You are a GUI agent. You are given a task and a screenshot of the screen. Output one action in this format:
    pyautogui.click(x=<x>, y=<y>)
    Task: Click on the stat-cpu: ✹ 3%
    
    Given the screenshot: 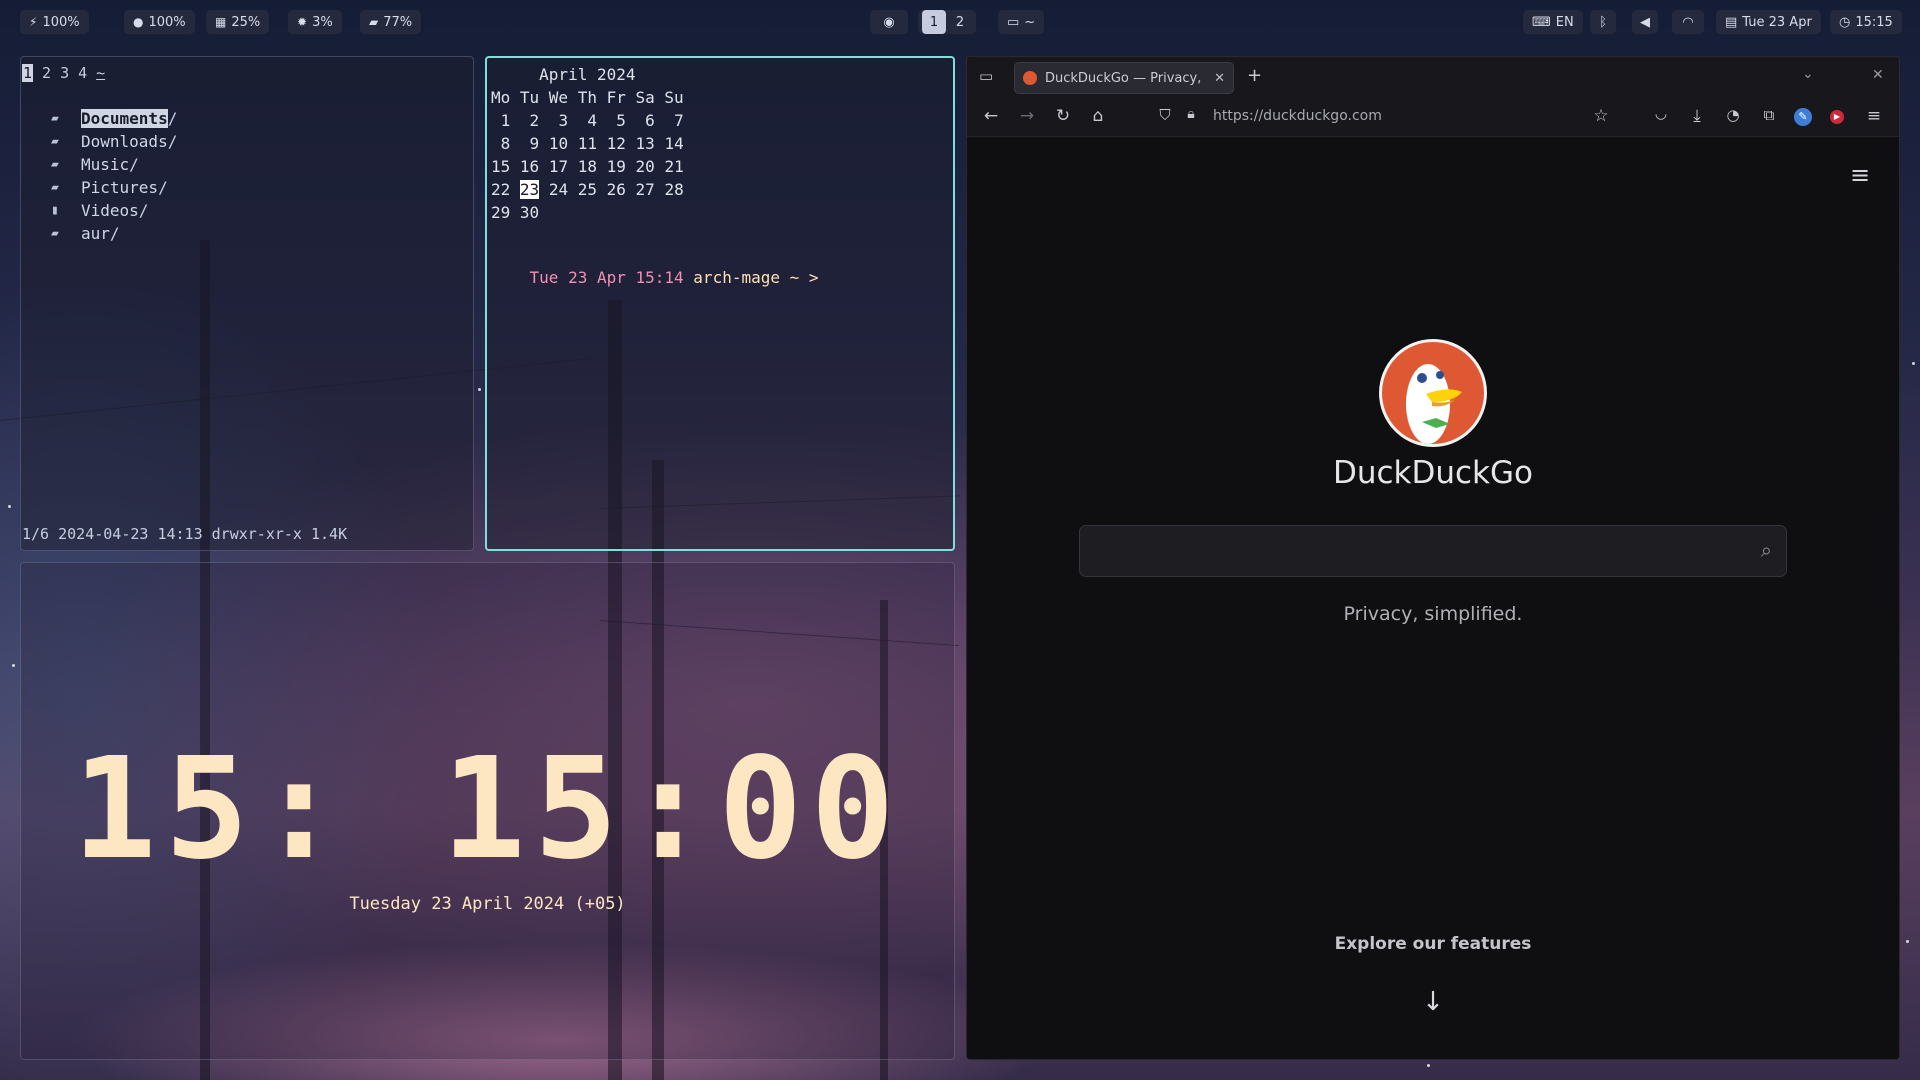 What is the action you would take?
    pyautogui.click(x=315, y=22)
    